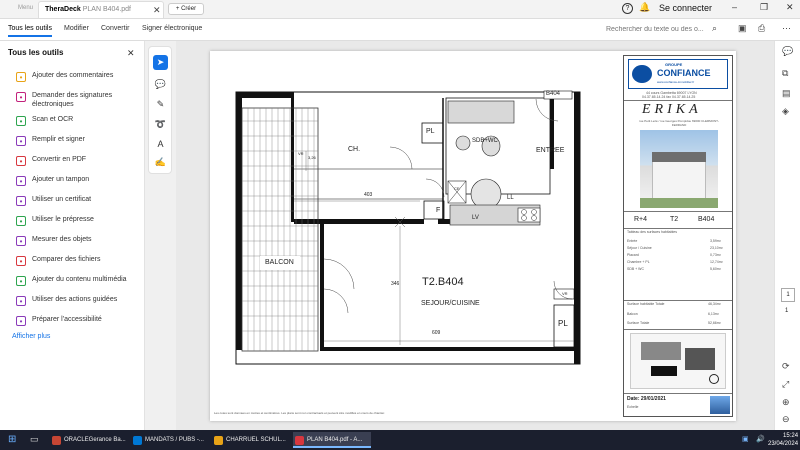 Image resolution: width=800 pixels, height=450 pixels. What do you see at coordinates (734, 7) in the screenshot?
I see `minimize-icon: –` at bounding box center [734, 7].